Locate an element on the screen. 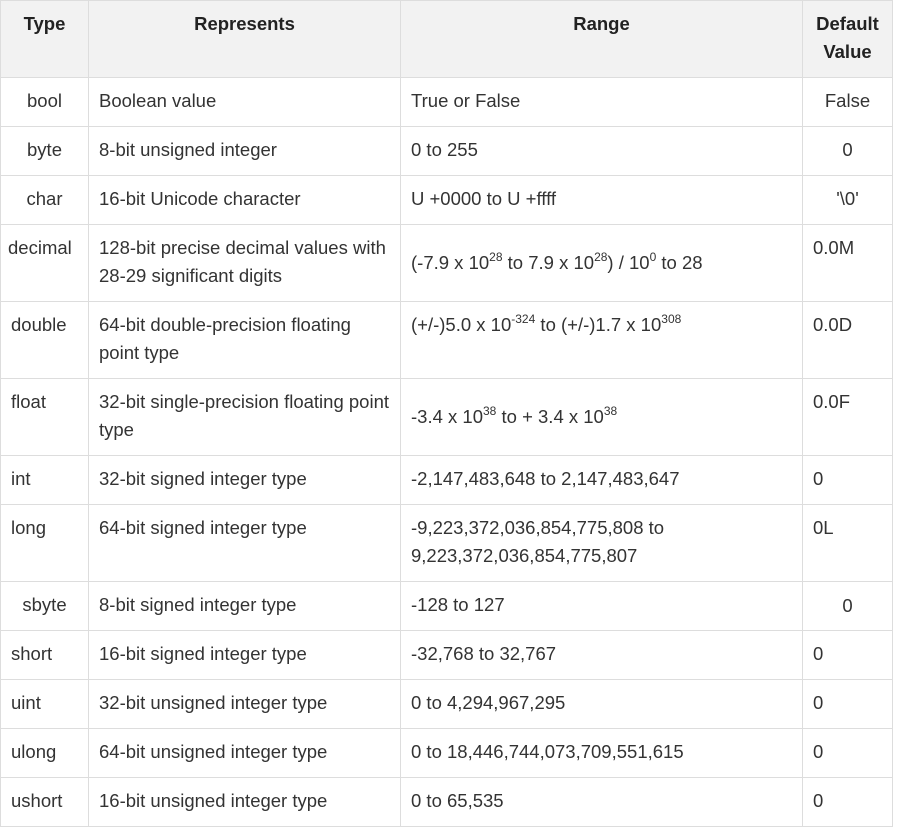  cell-represents: 64-bit unsigned integer type is located at coordinates (244, 753).